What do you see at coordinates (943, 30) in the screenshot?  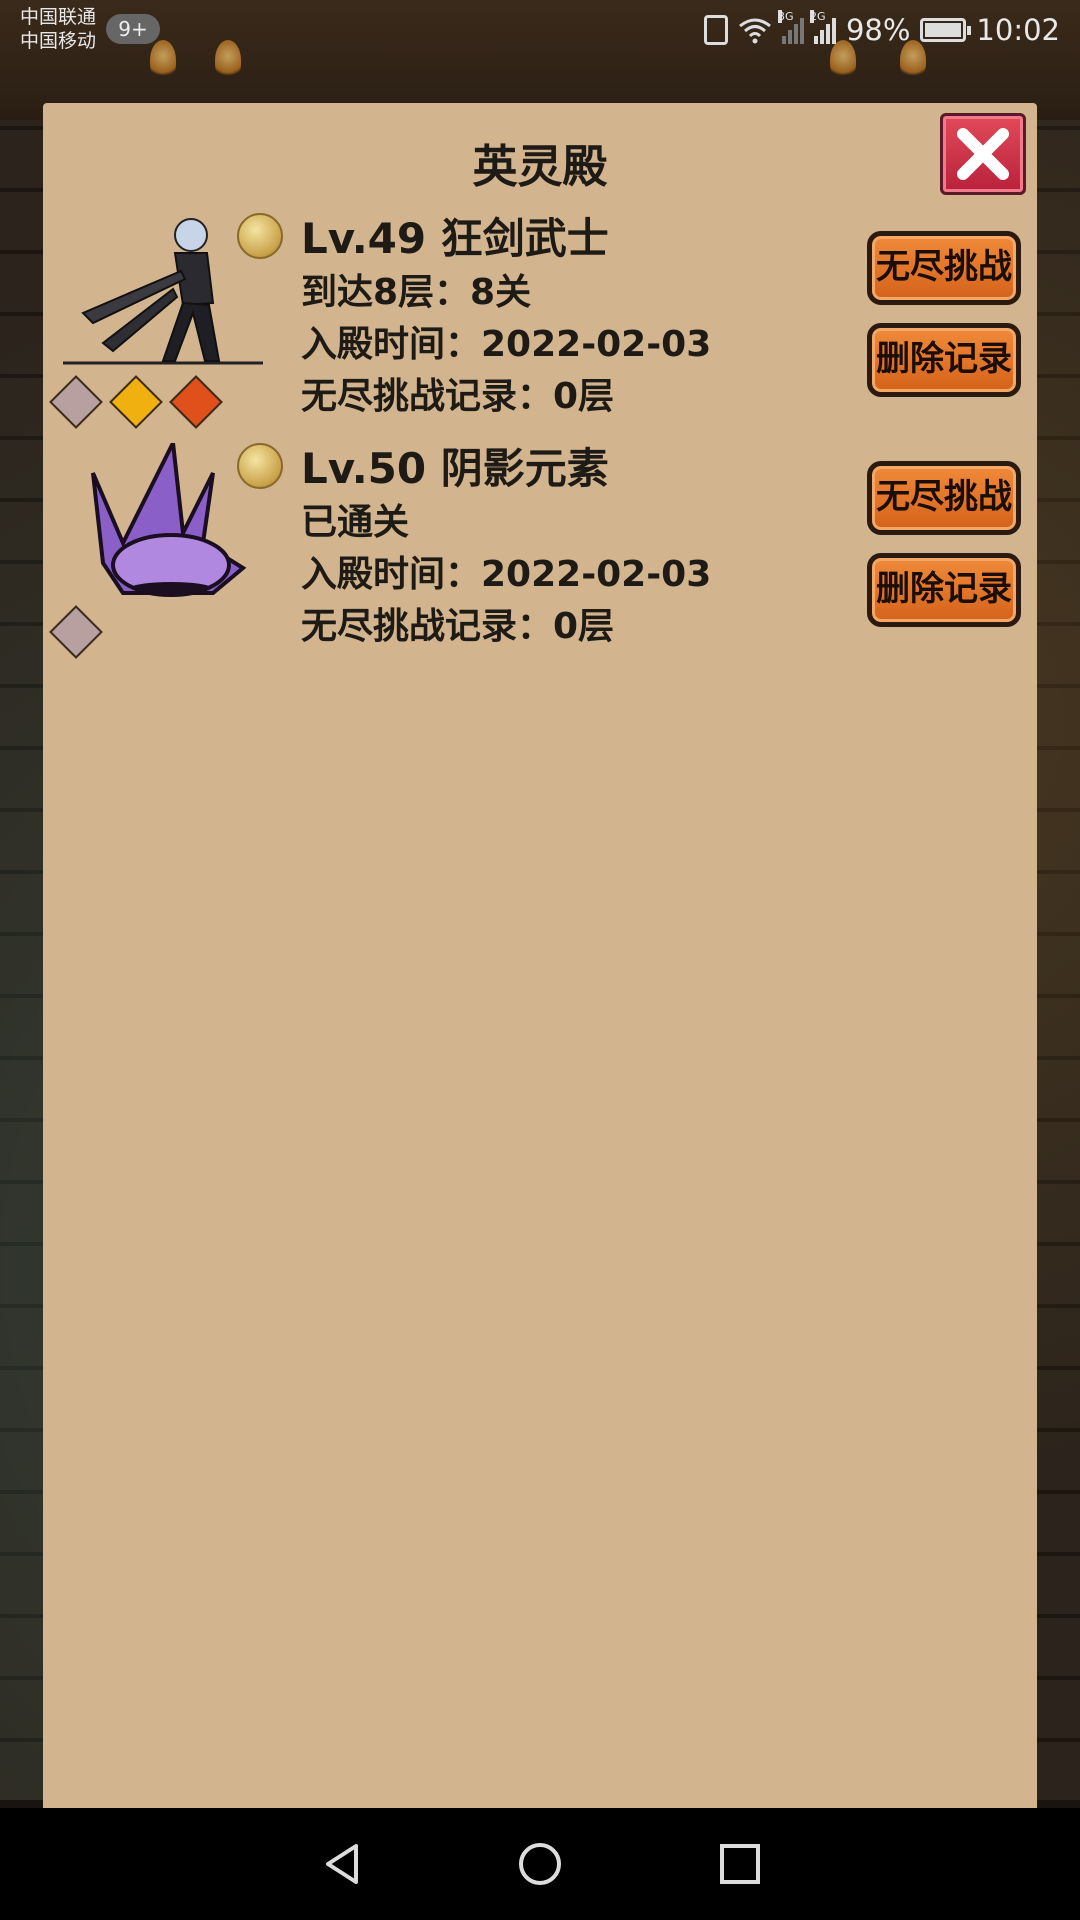 I see `battery-fill` at bounding box center [943, 30].